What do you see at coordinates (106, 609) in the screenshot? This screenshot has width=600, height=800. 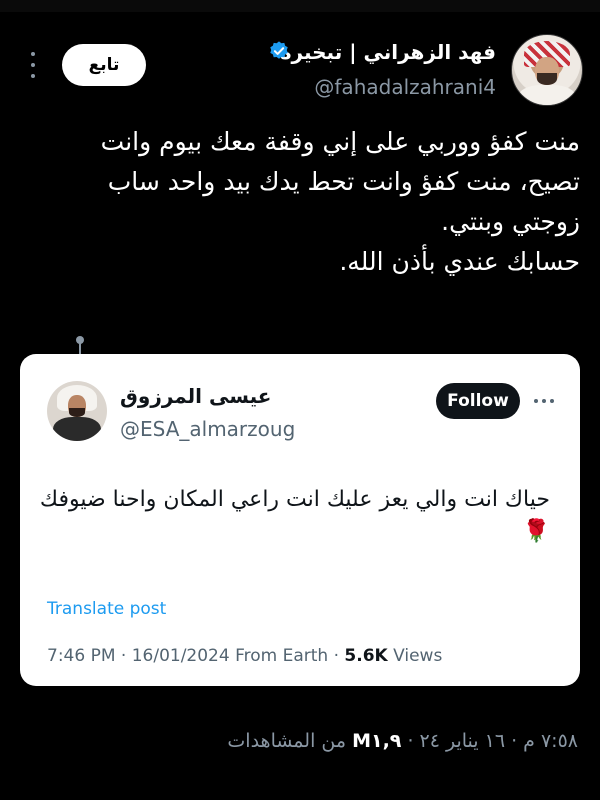 I see `translate-post-link: Translate post` at bounding box center [106, 609].